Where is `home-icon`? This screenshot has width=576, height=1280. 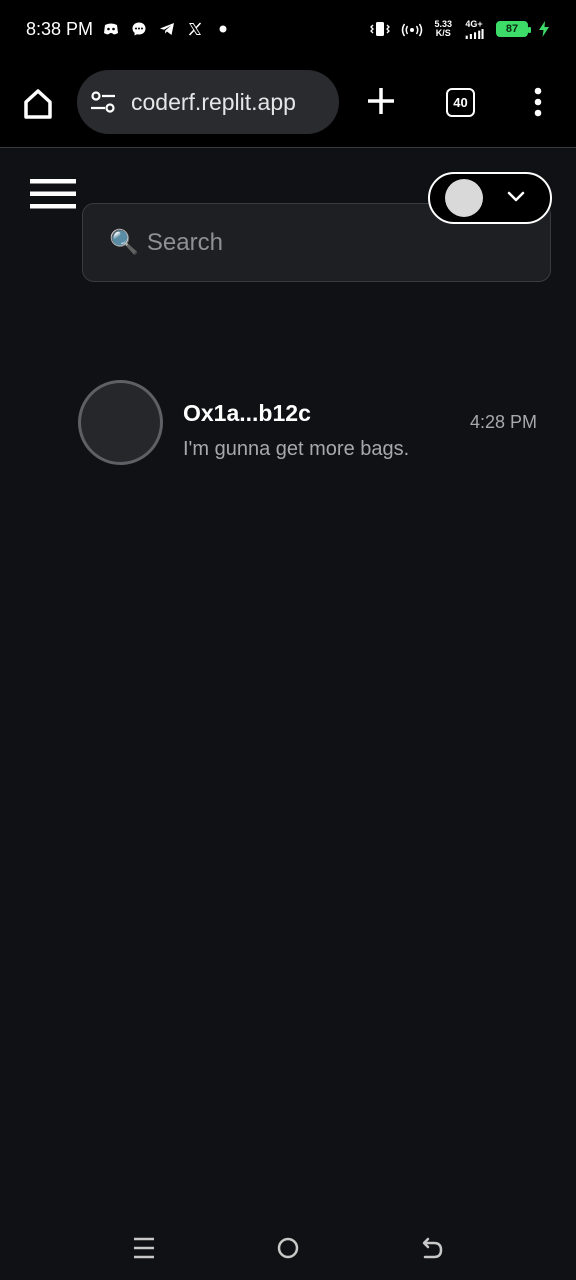
home-icon is located at coordinates (38, 104).